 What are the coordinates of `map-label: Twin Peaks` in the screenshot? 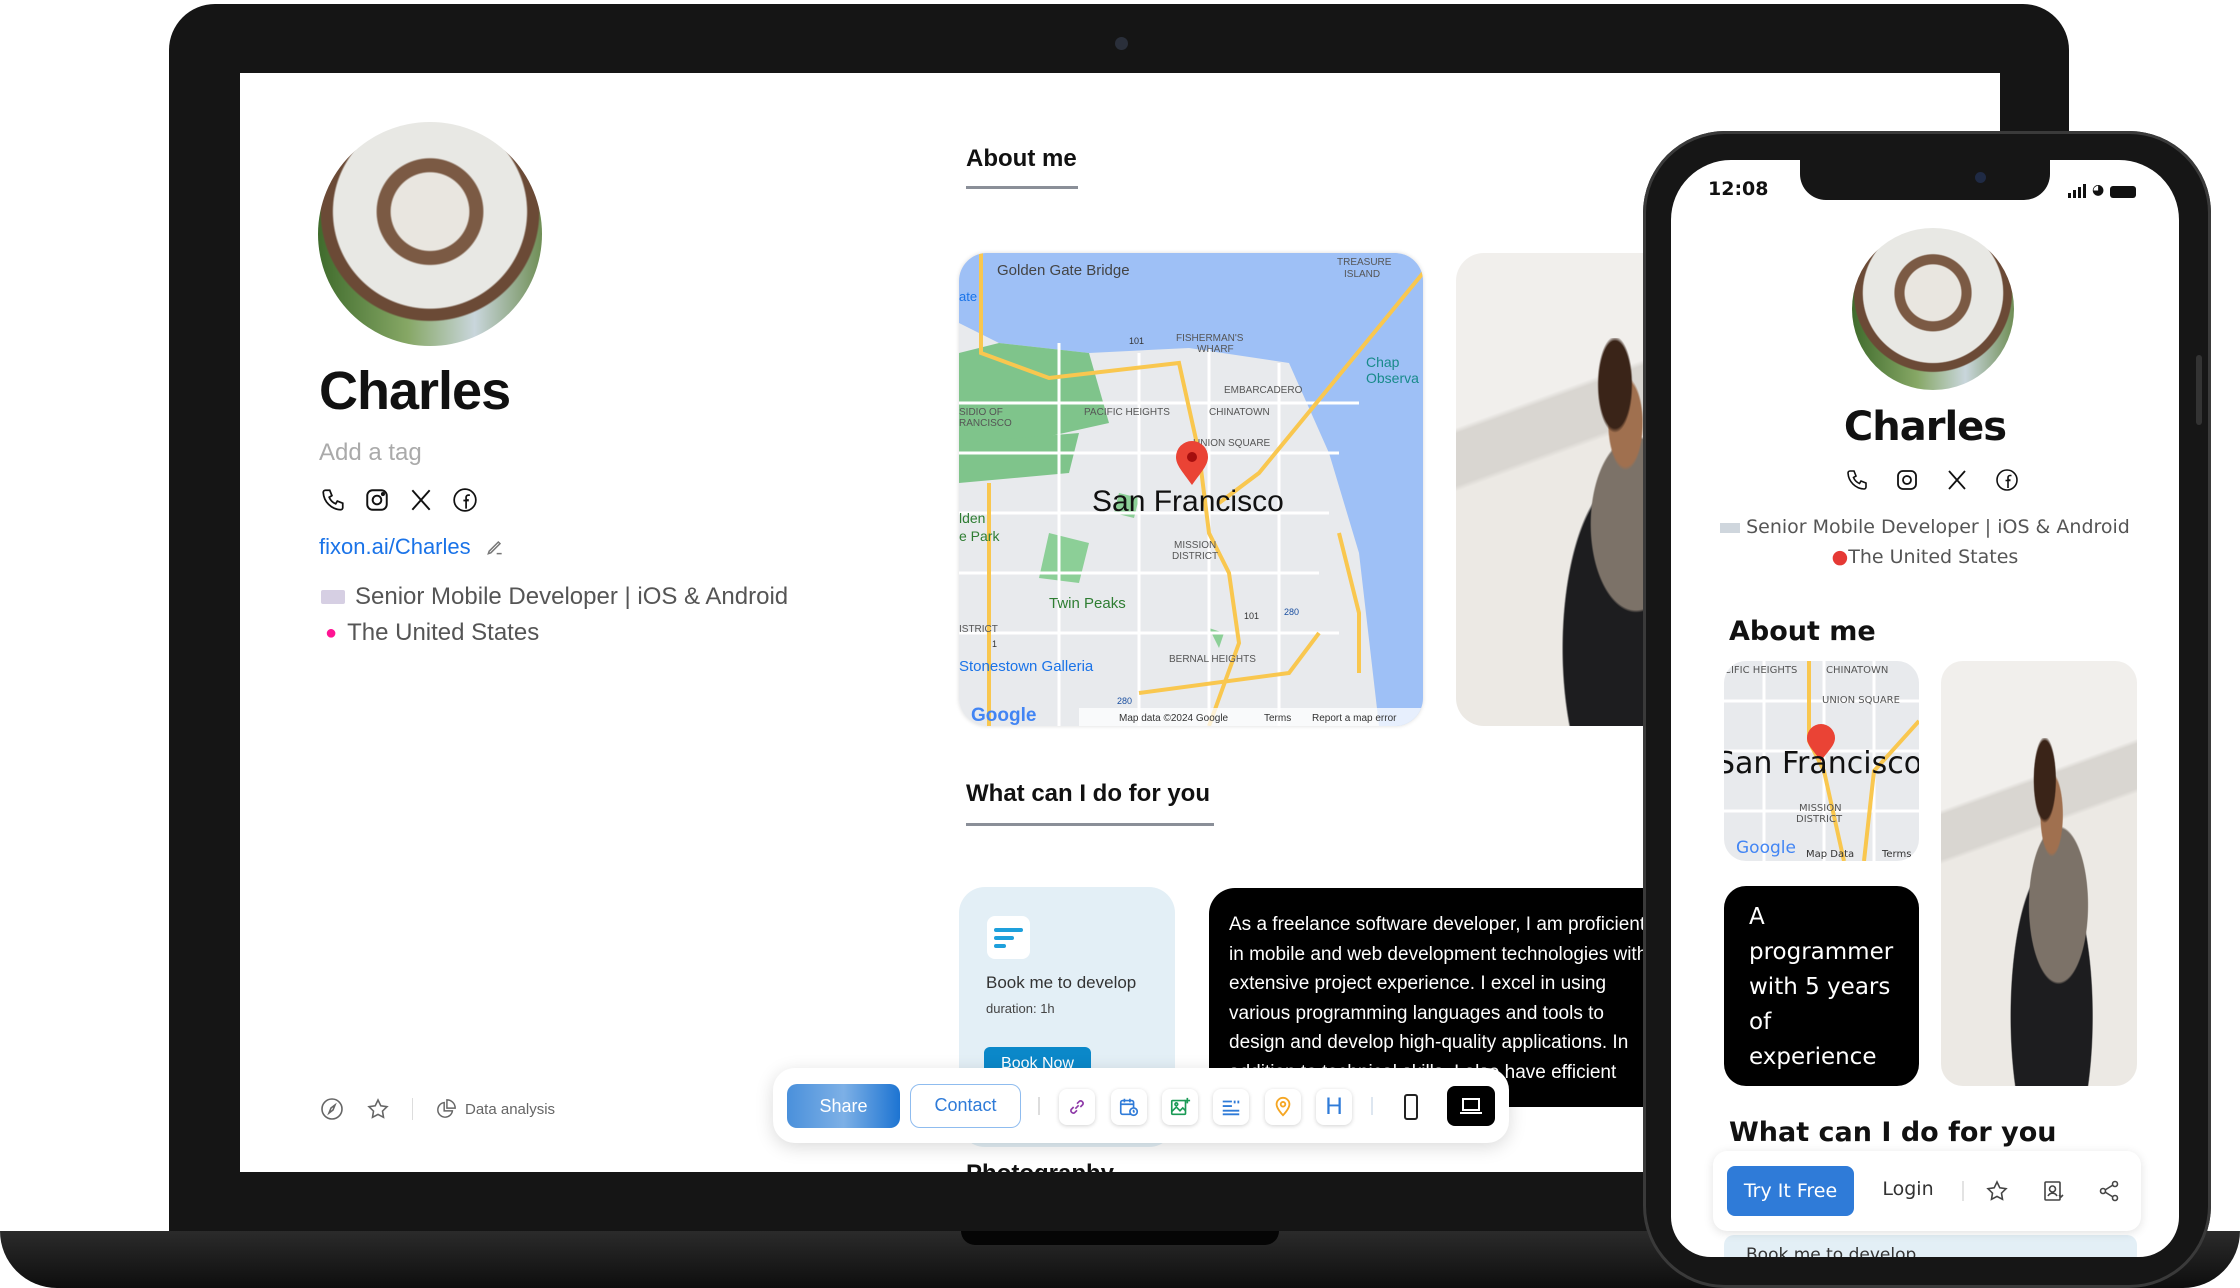 It's located at (1087, 603).